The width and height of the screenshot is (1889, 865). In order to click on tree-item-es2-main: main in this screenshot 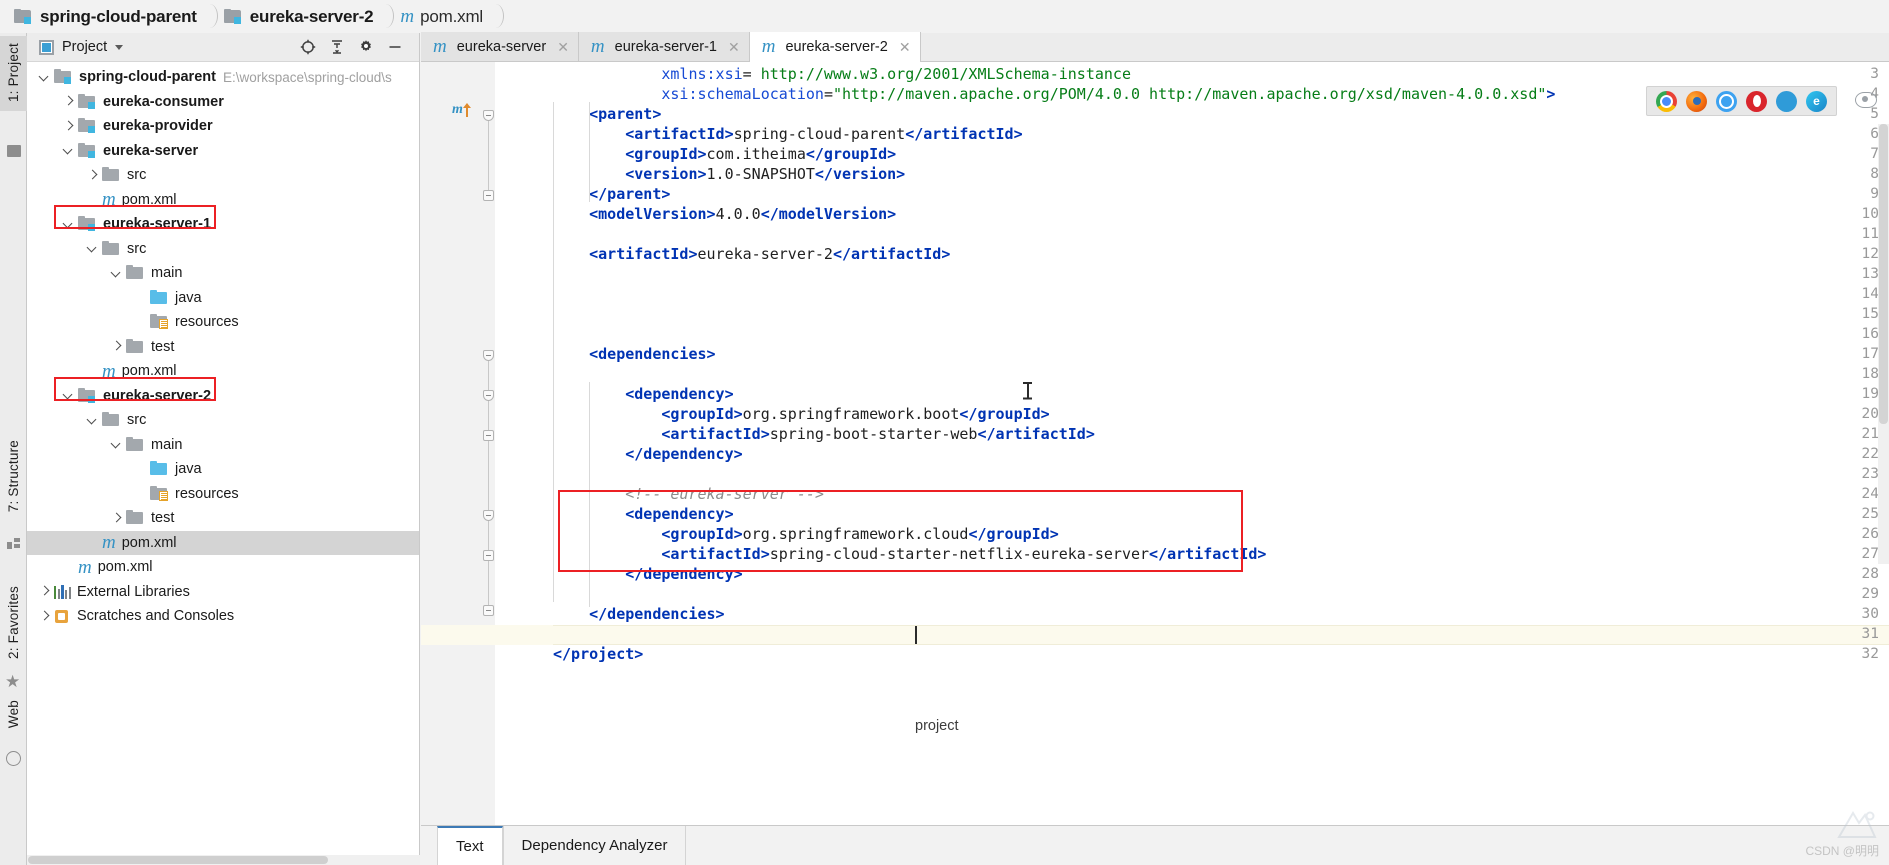, I will do `click(223, 445)`.